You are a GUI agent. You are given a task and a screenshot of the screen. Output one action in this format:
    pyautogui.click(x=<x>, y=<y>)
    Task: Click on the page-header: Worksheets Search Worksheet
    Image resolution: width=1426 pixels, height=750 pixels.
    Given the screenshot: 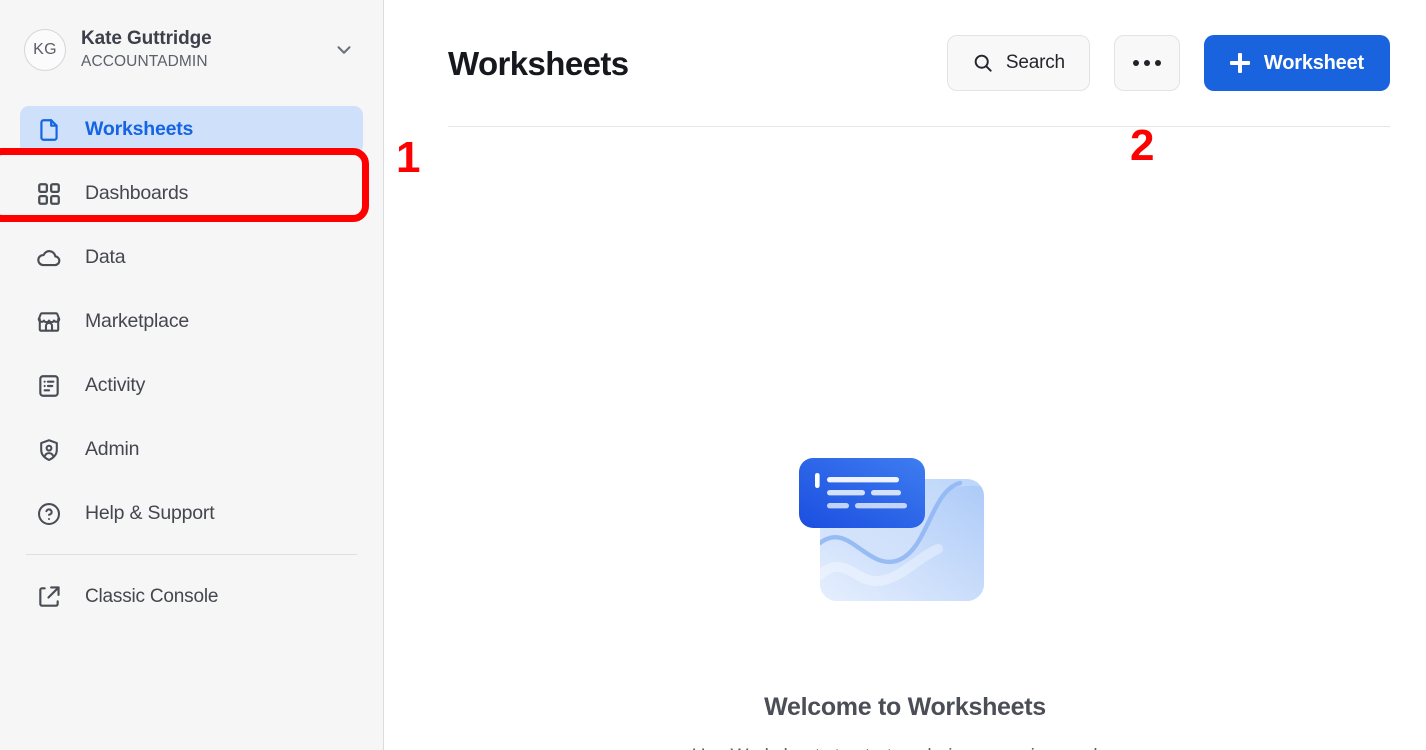 What is the action you would take?
    pyautogui.click(x=905, y=63)
    